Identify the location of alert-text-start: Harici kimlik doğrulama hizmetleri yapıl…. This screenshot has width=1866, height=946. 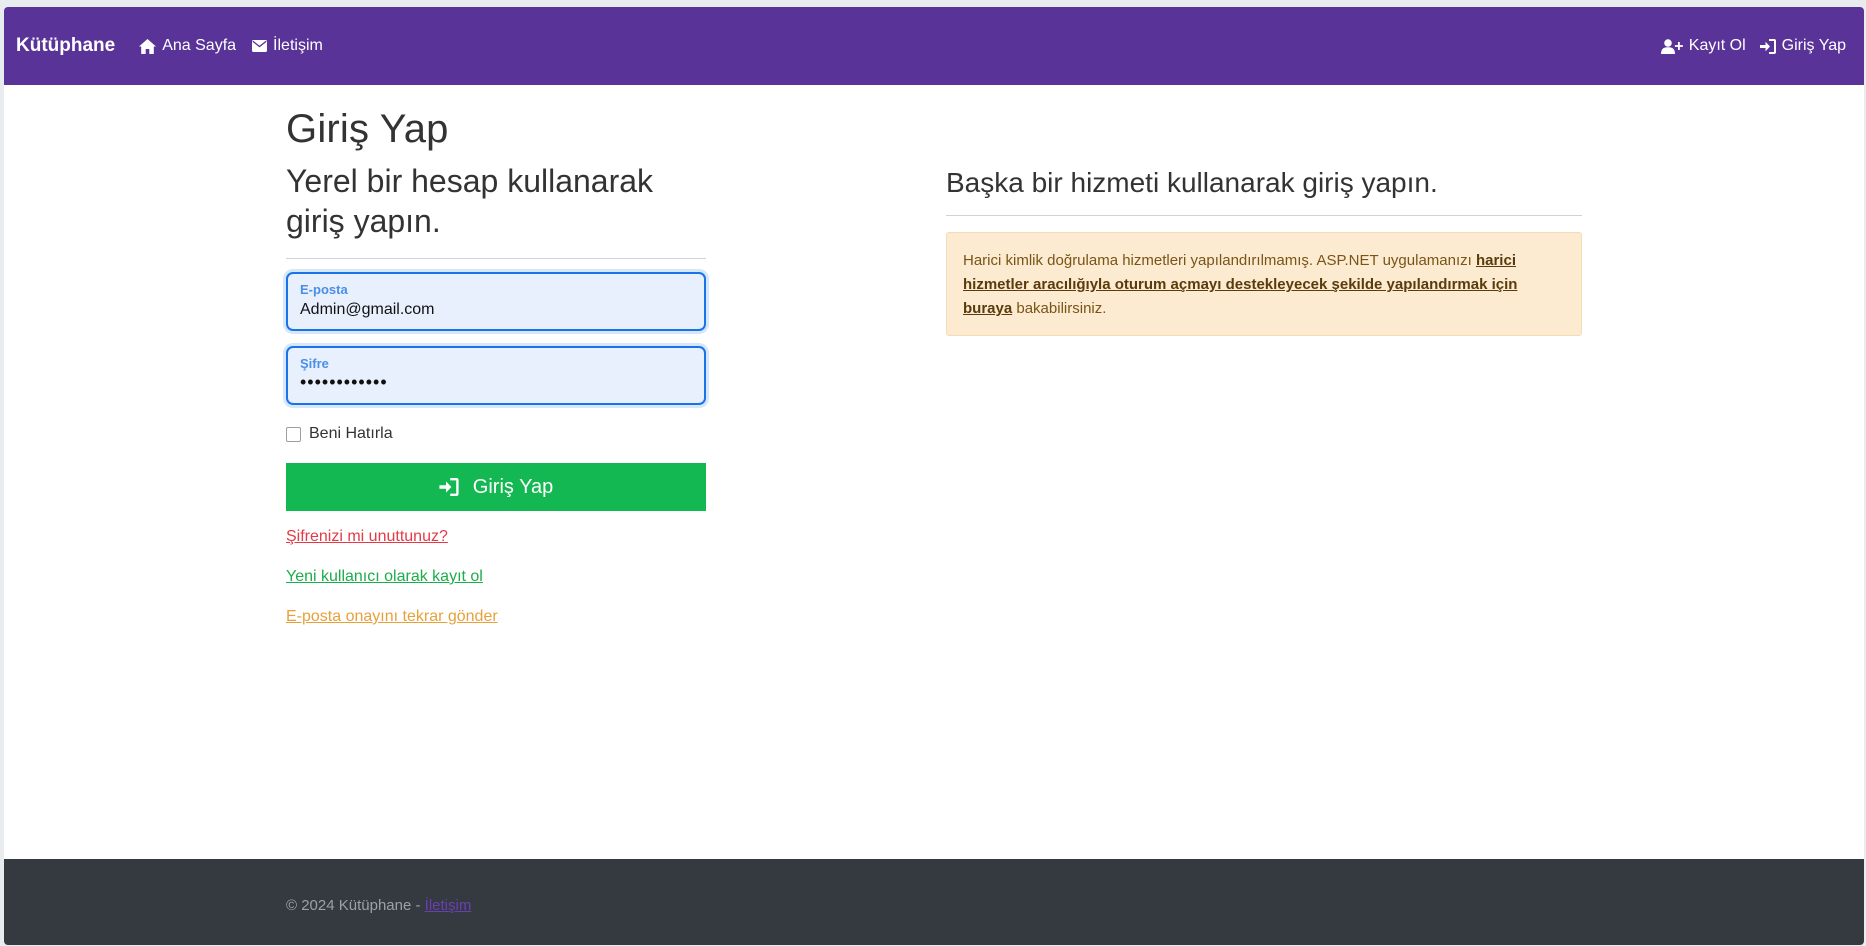
(1219, 260).